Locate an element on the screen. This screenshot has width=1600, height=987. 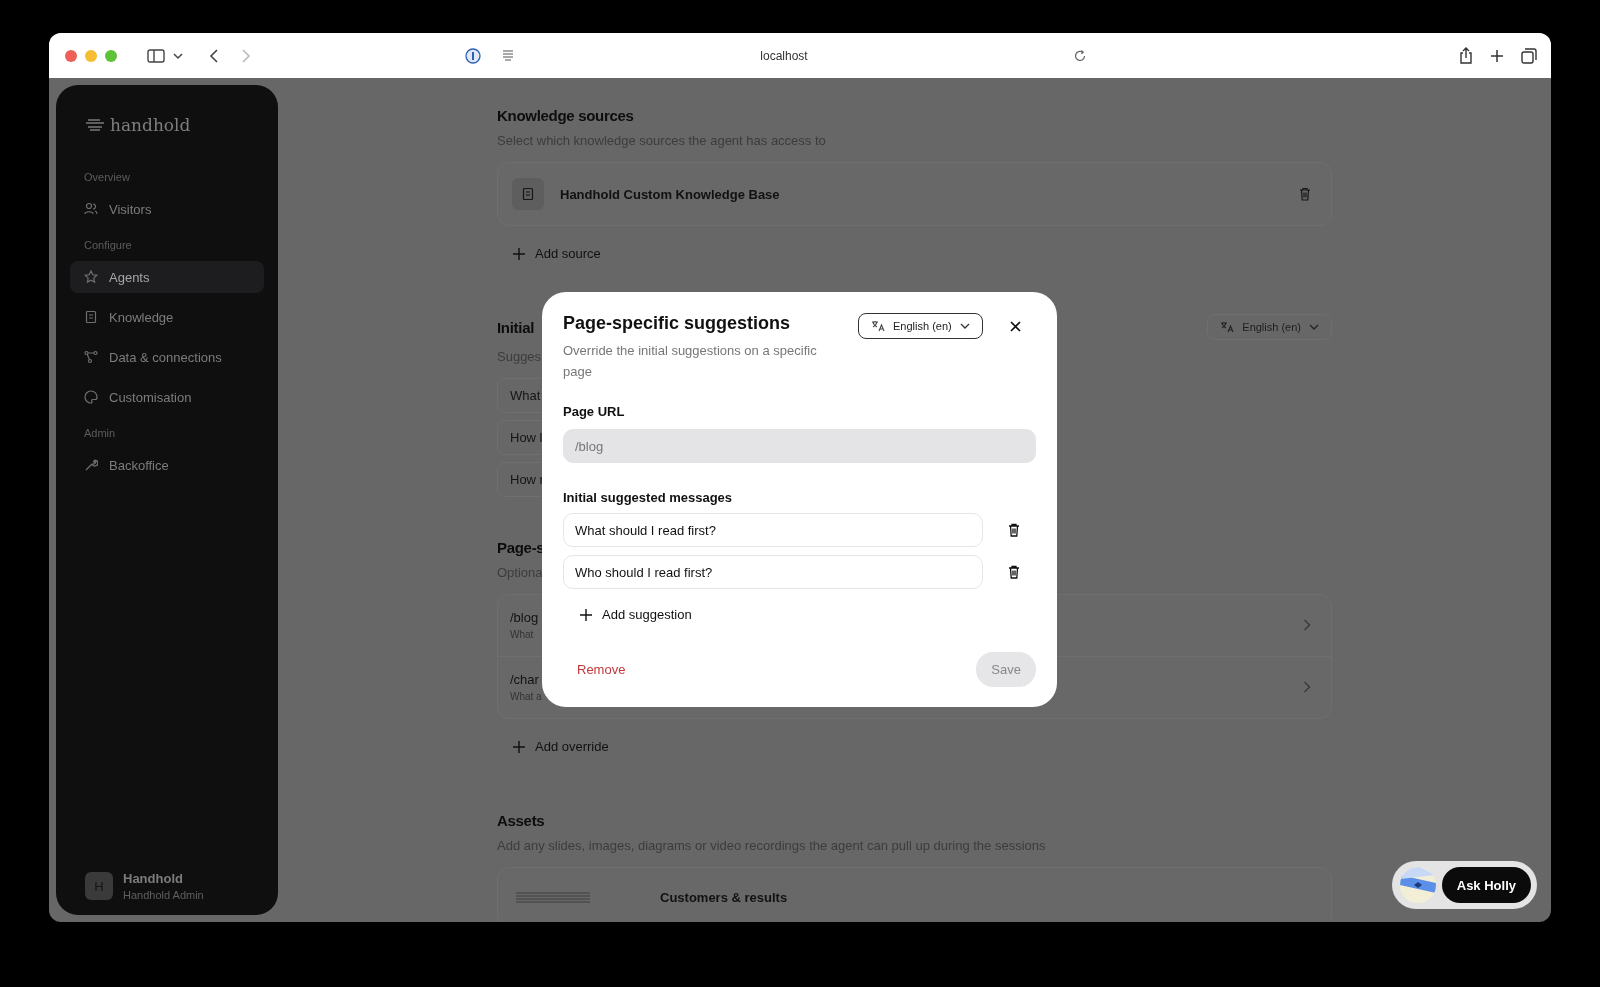
source-name: Handhold Custom Knowledge Base is located at coordinates (670, 194).